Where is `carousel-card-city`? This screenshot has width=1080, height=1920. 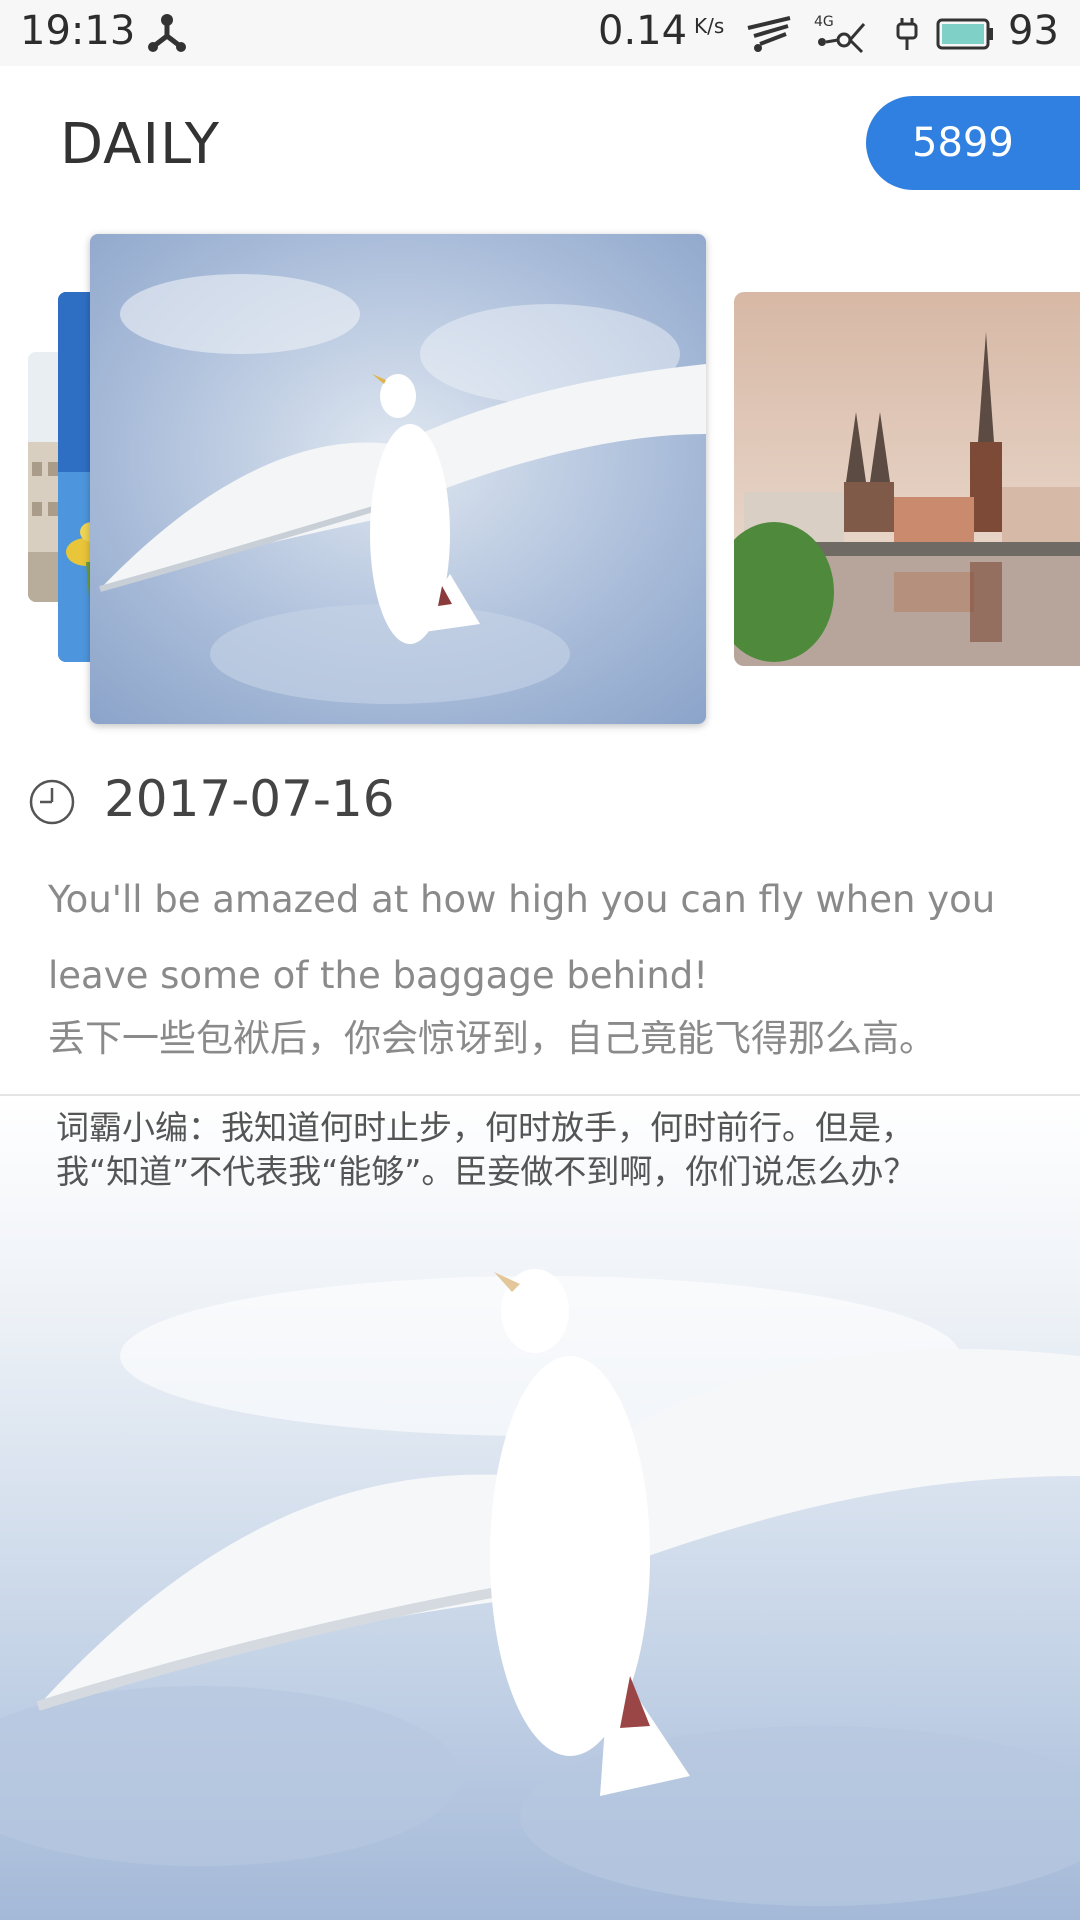
carousel-card-city is located at coordinates (907, 479).